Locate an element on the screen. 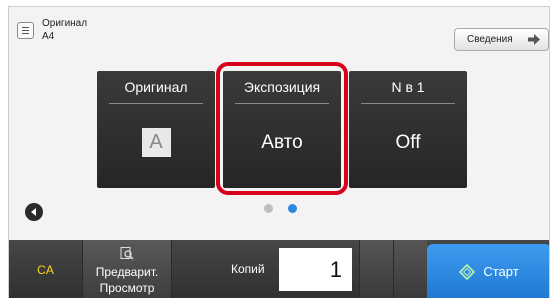  start-button: Старт is located at coordinates (488, 271).